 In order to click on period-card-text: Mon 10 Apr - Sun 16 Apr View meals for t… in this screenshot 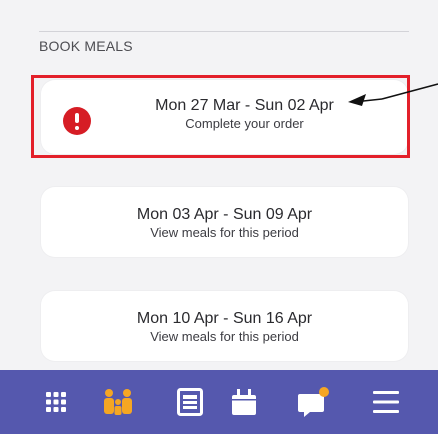, I will do `click(224, 327)`.